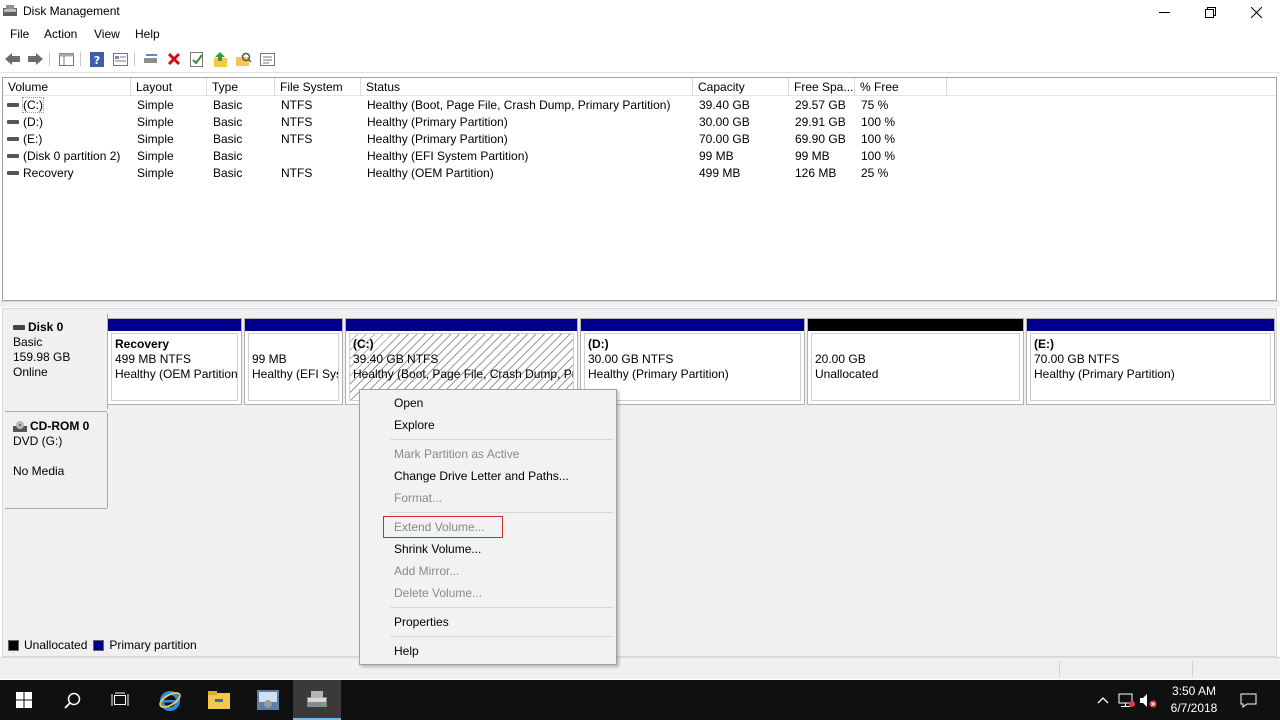  Describe the element at coordinates (72, 156) in the screenshot. I see `table-cell: (Disk 0 partition 2)` at that location.